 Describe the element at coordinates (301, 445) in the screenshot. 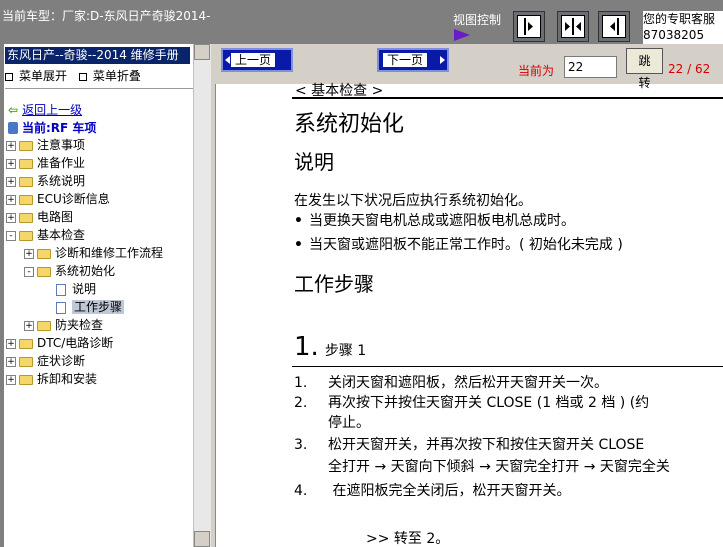

I see `step-item-number: 3.` at that location.